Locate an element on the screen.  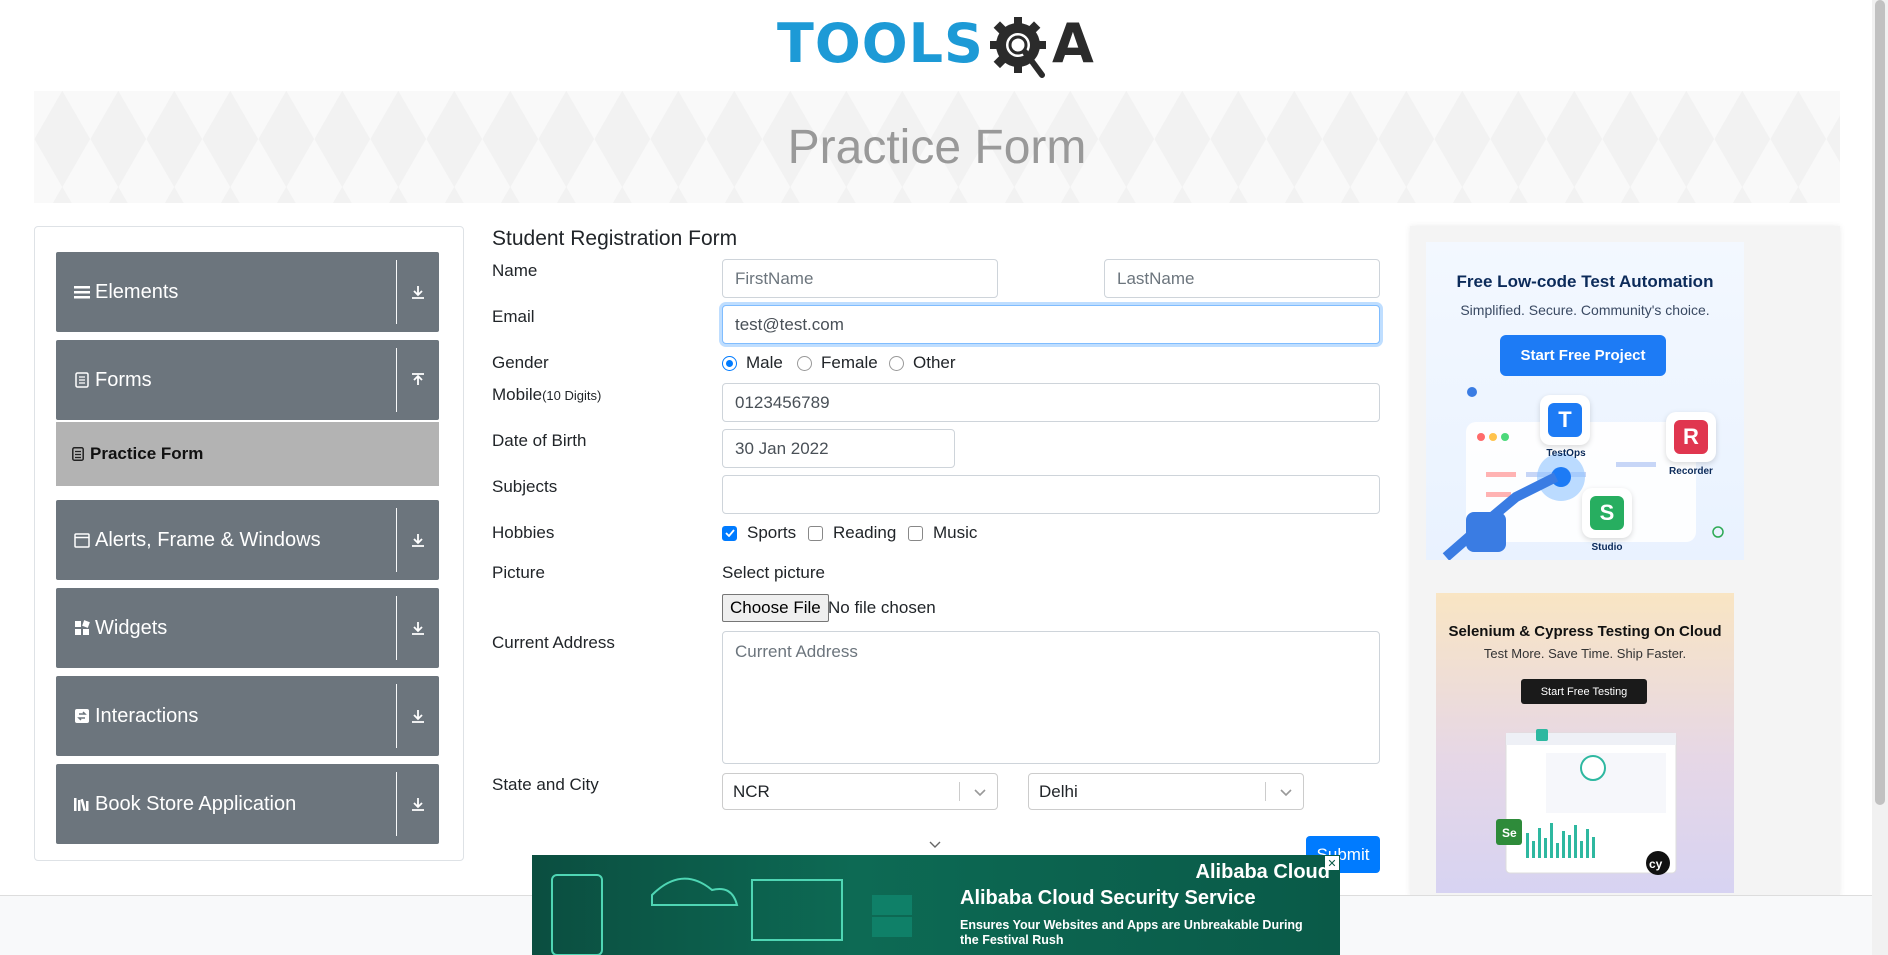
radio-selected is located at coordinates (729, 363).